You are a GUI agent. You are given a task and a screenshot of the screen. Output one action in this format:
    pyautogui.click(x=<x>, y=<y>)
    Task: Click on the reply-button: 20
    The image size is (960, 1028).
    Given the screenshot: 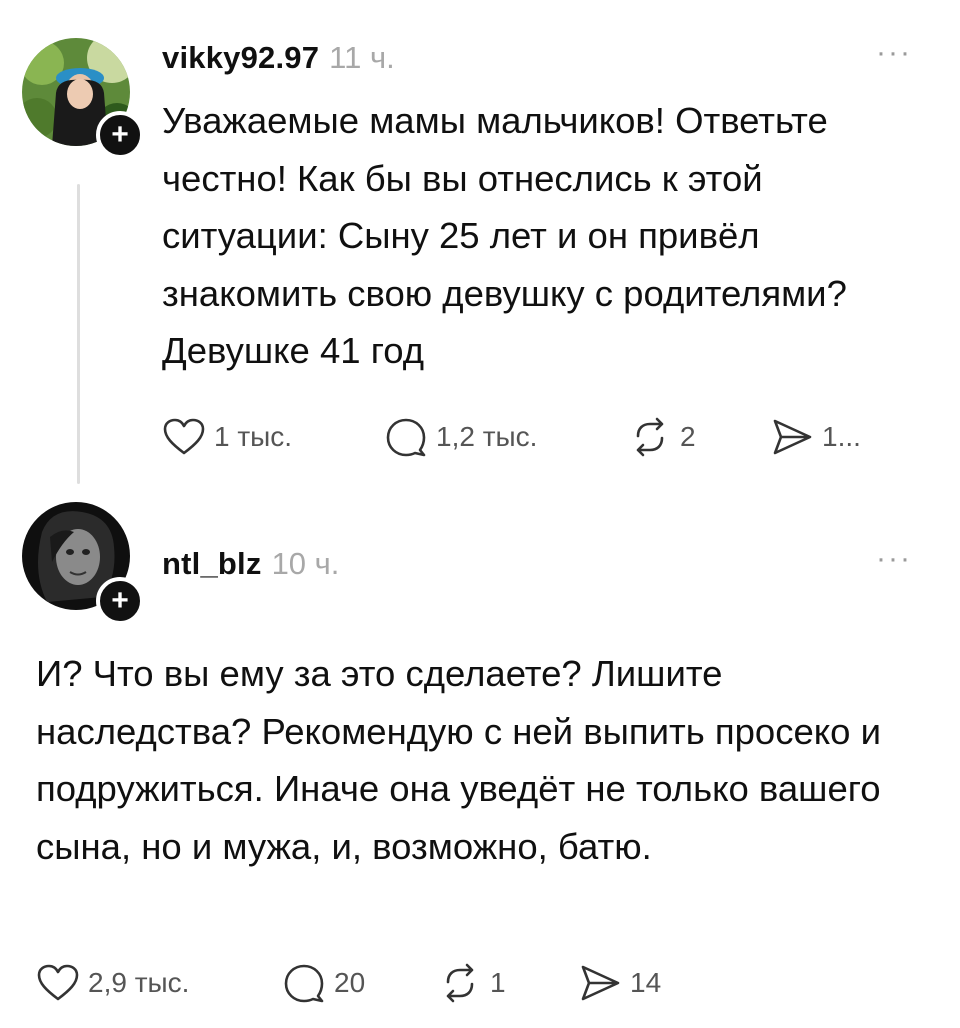 What is the action you would take?
    pyautogui.click(x=360, y=983)
    